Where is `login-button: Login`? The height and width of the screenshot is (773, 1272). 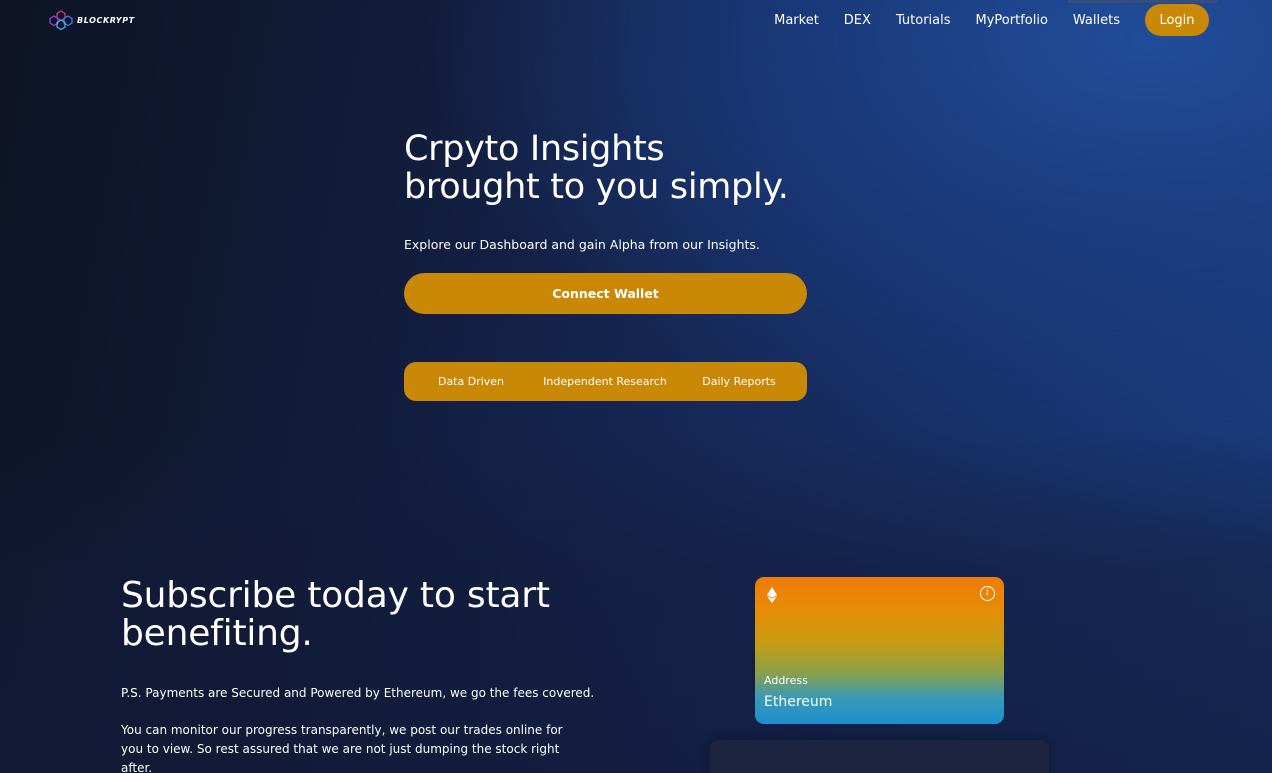
login-button: Login is located at coordinates (1177, 20).